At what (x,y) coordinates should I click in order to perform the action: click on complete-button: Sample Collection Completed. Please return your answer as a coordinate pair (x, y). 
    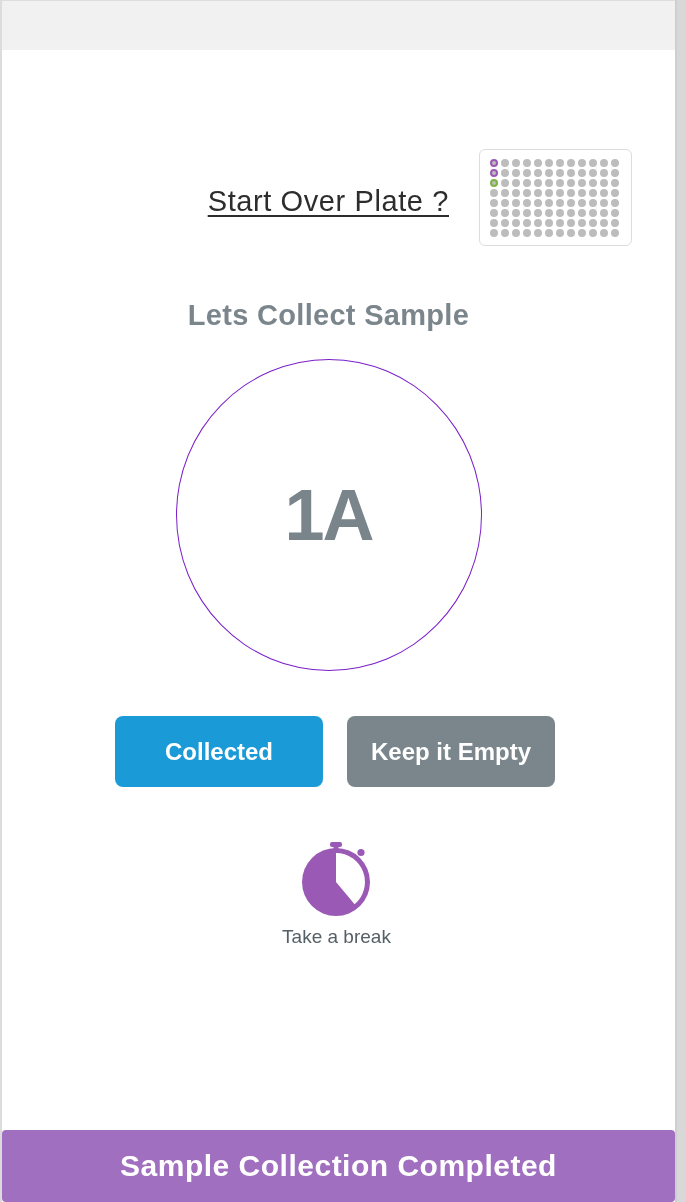
    Looking at the image, I should click on (338, 1166).